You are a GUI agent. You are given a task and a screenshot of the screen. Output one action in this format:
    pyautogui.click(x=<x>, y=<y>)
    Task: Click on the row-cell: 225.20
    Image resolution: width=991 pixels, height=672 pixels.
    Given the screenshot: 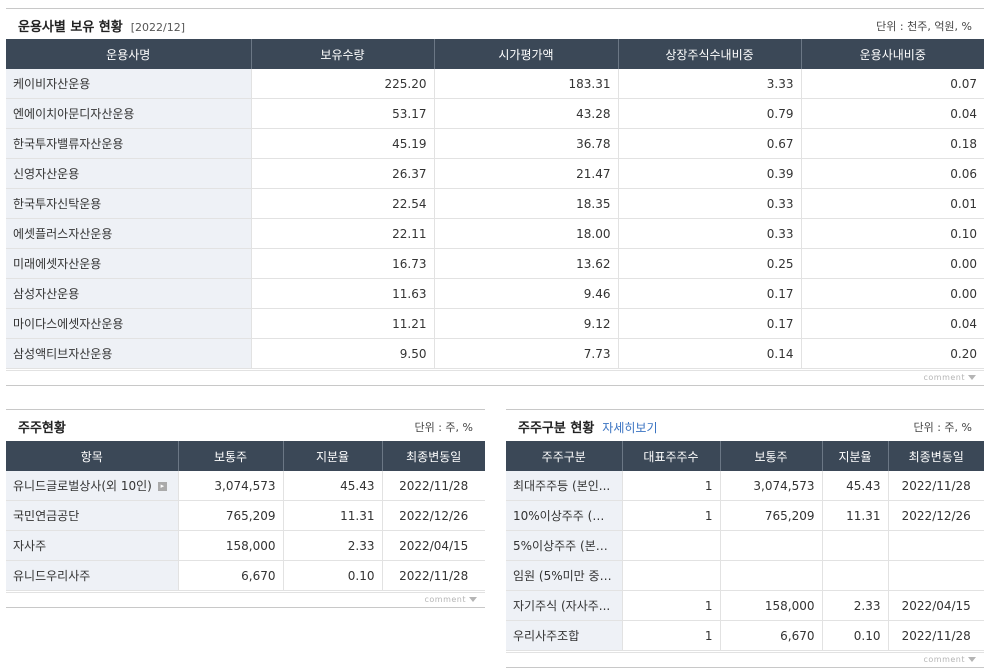 What is the action you would take?
    pyautogui.click(x=343, y=84)
    